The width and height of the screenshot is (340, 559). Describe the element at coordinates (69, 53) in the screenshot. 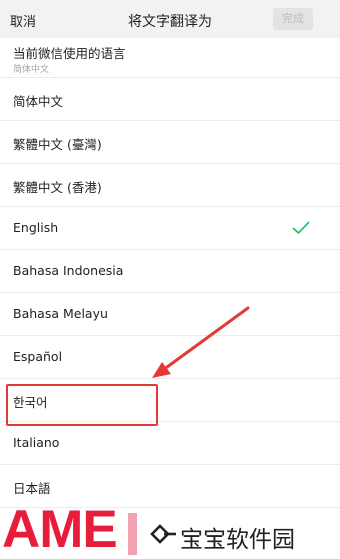

I see `language-label: 当前微信使用的语言` at that location.